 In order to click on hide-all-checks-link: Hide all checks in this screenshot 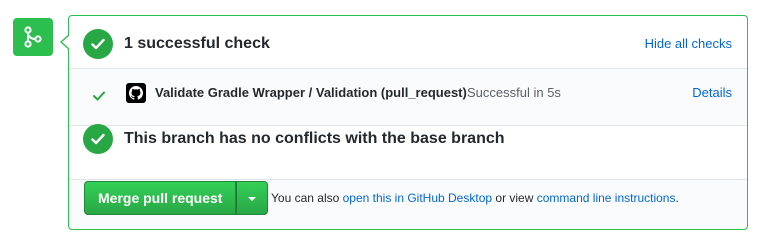, I will do `click(688, 43)`.